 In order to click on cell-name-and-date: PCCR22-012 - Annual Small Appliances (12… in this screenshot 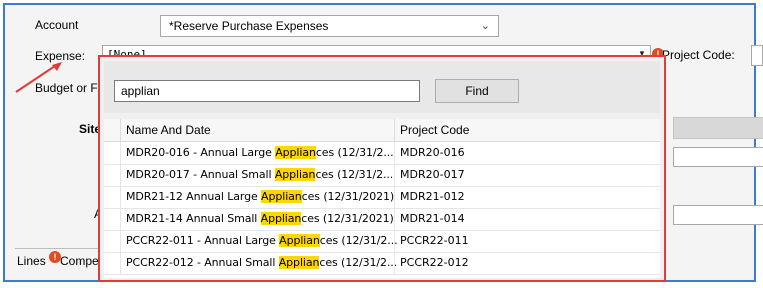, I will do `click(261, 262)`.